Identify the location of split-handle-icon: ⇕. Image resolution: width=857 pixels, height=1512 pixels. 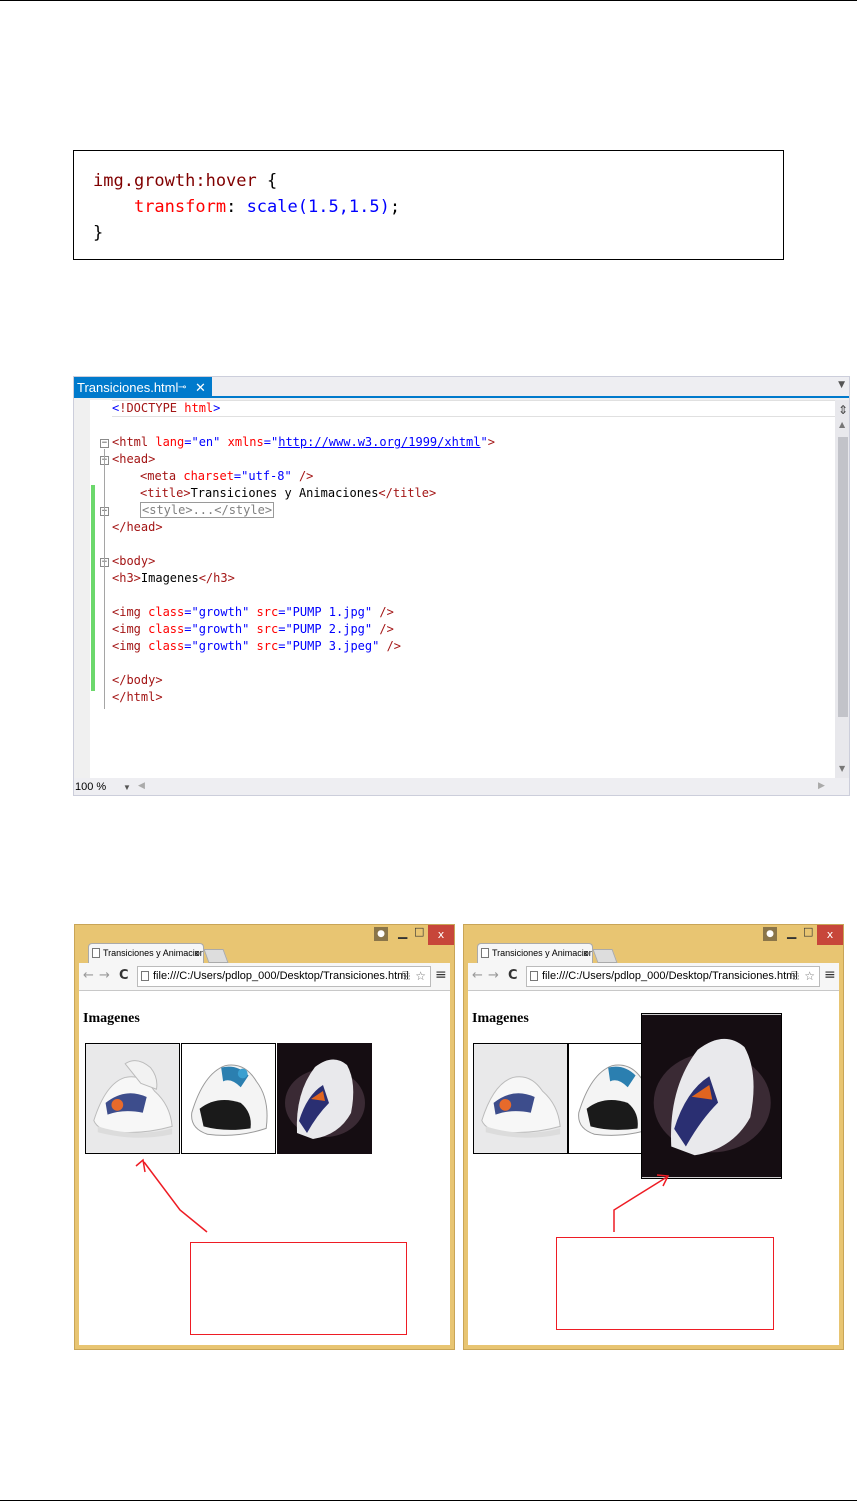
(843, 410).